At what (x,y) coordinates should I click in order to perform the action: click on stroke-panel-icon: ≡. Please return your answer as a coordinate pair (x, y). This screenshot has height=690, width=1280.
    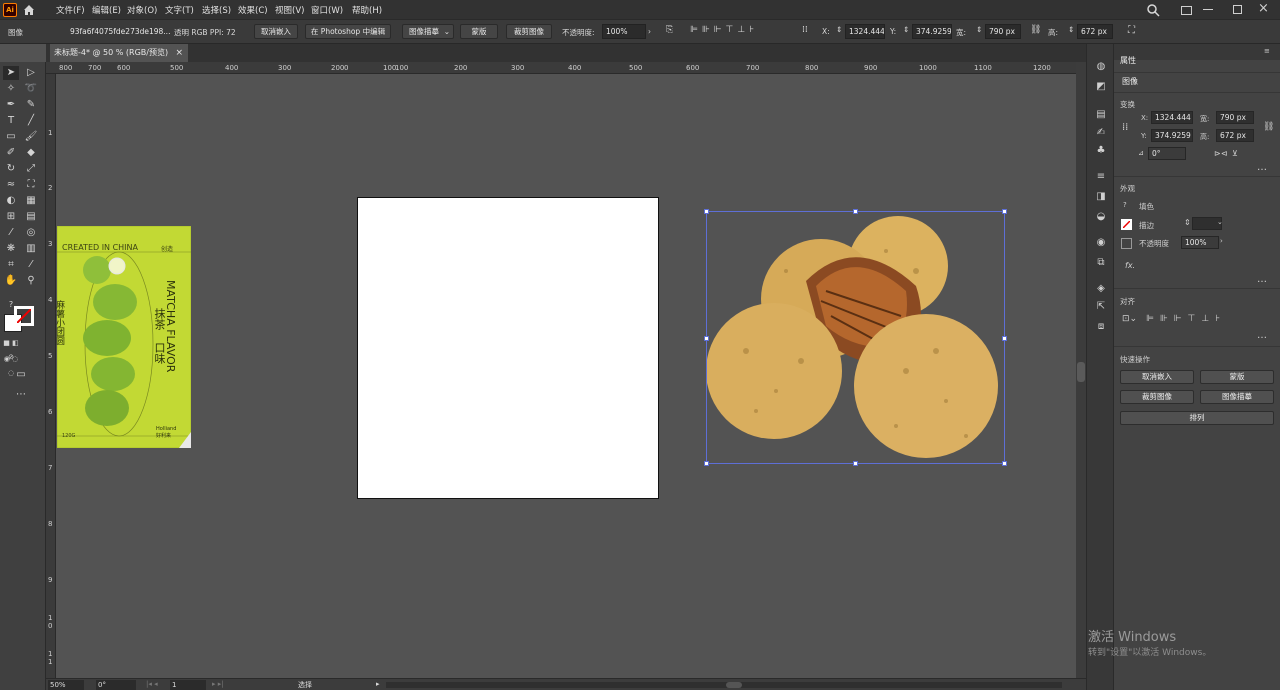
    Looking at the image, I should click on (1101, 177).